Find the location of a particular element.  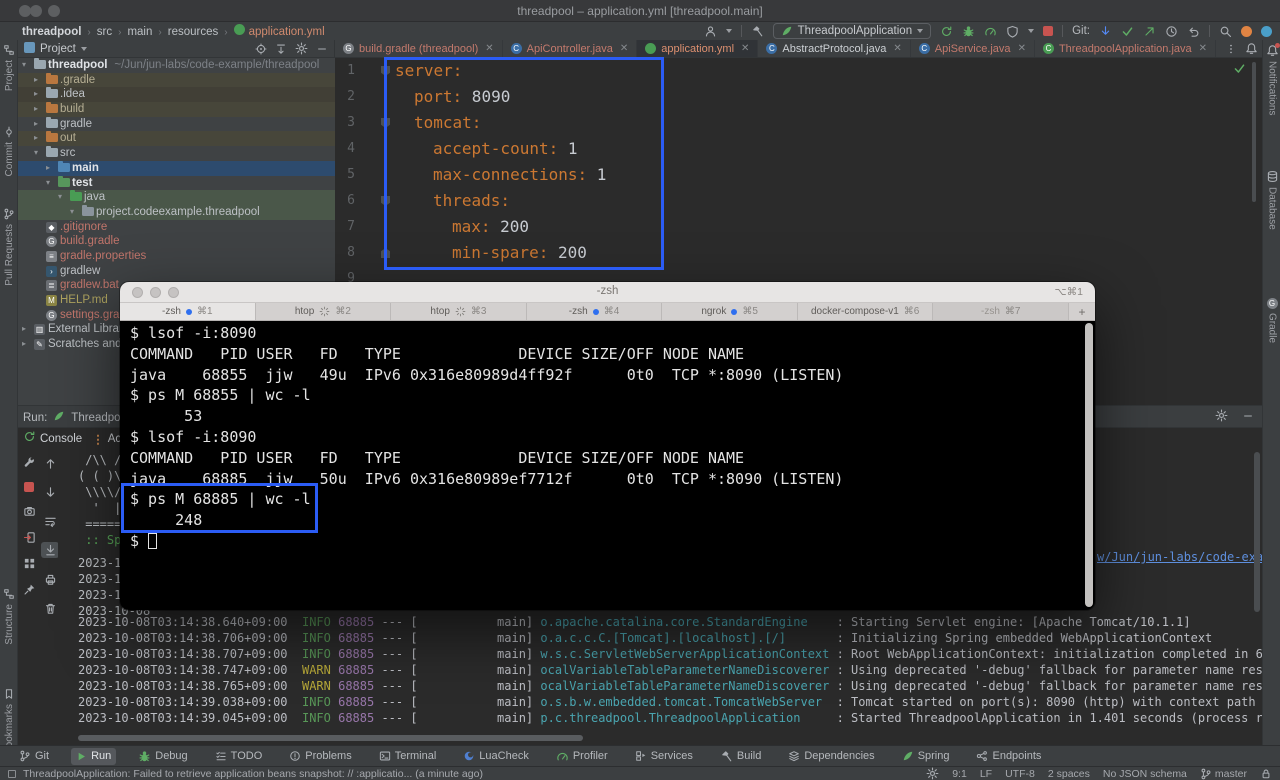

run-settings-button is located at coordinates (29, 462).